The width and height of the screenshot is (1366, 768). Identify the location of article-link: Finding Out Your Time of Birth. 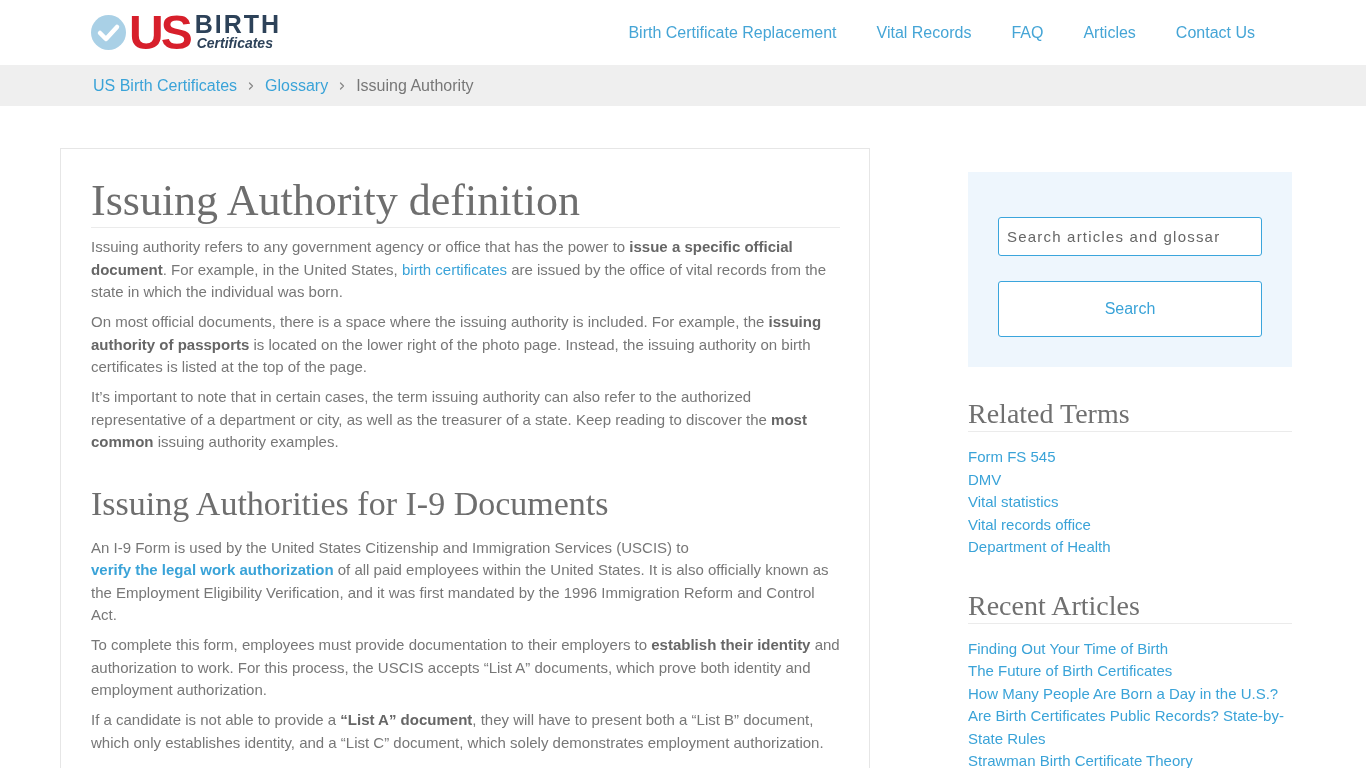
(1068, 648).